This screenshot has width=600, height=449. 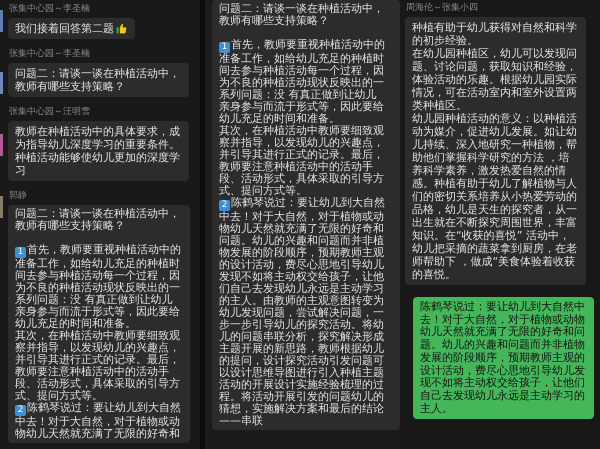 What do you see at coordinates (121, 28) in the screenshot?
I see `thumbs-up-icon` at bounding box center [121, 28].